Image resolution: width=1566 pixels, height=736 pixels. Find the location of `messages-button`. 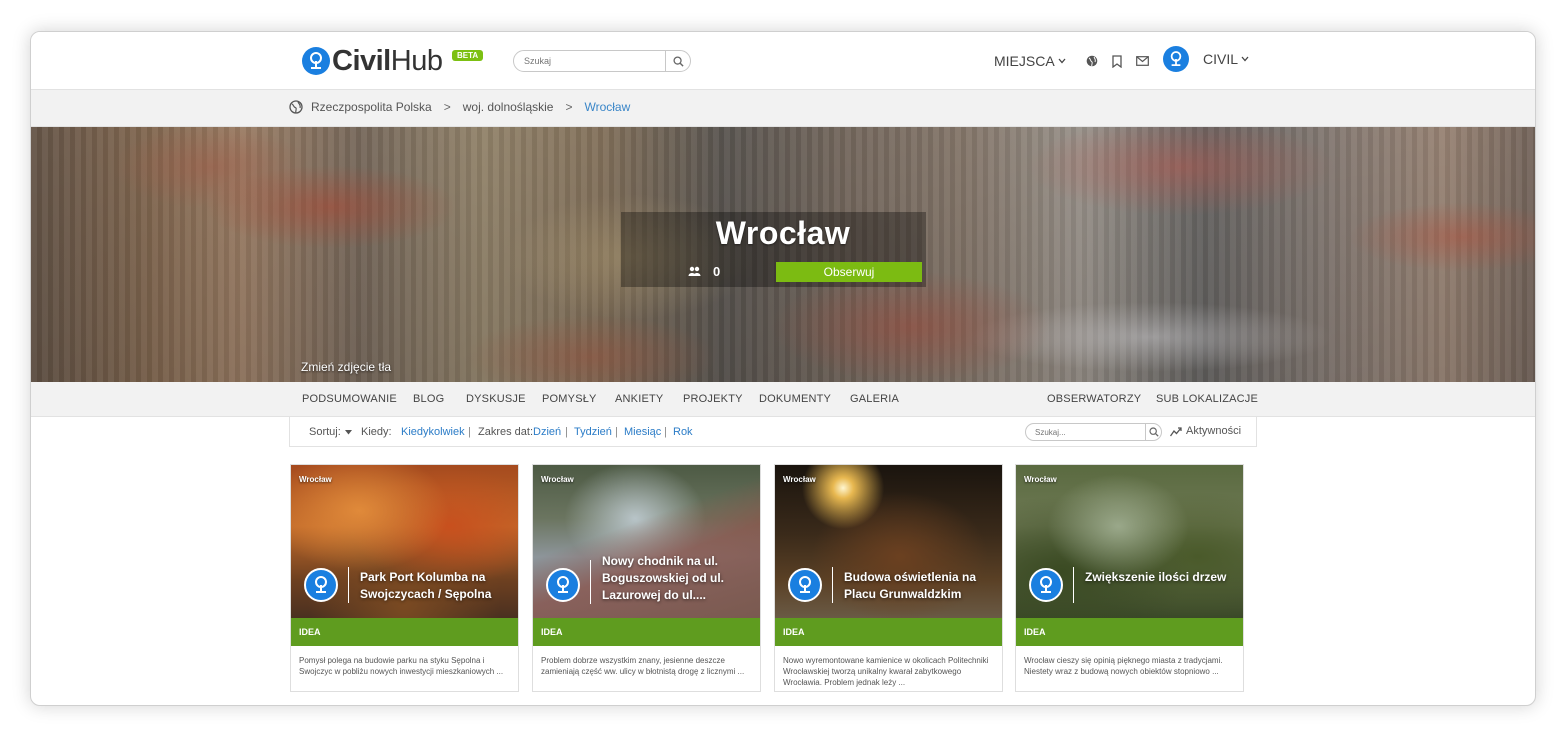

messages-button is located at coordinates (1142, 61).